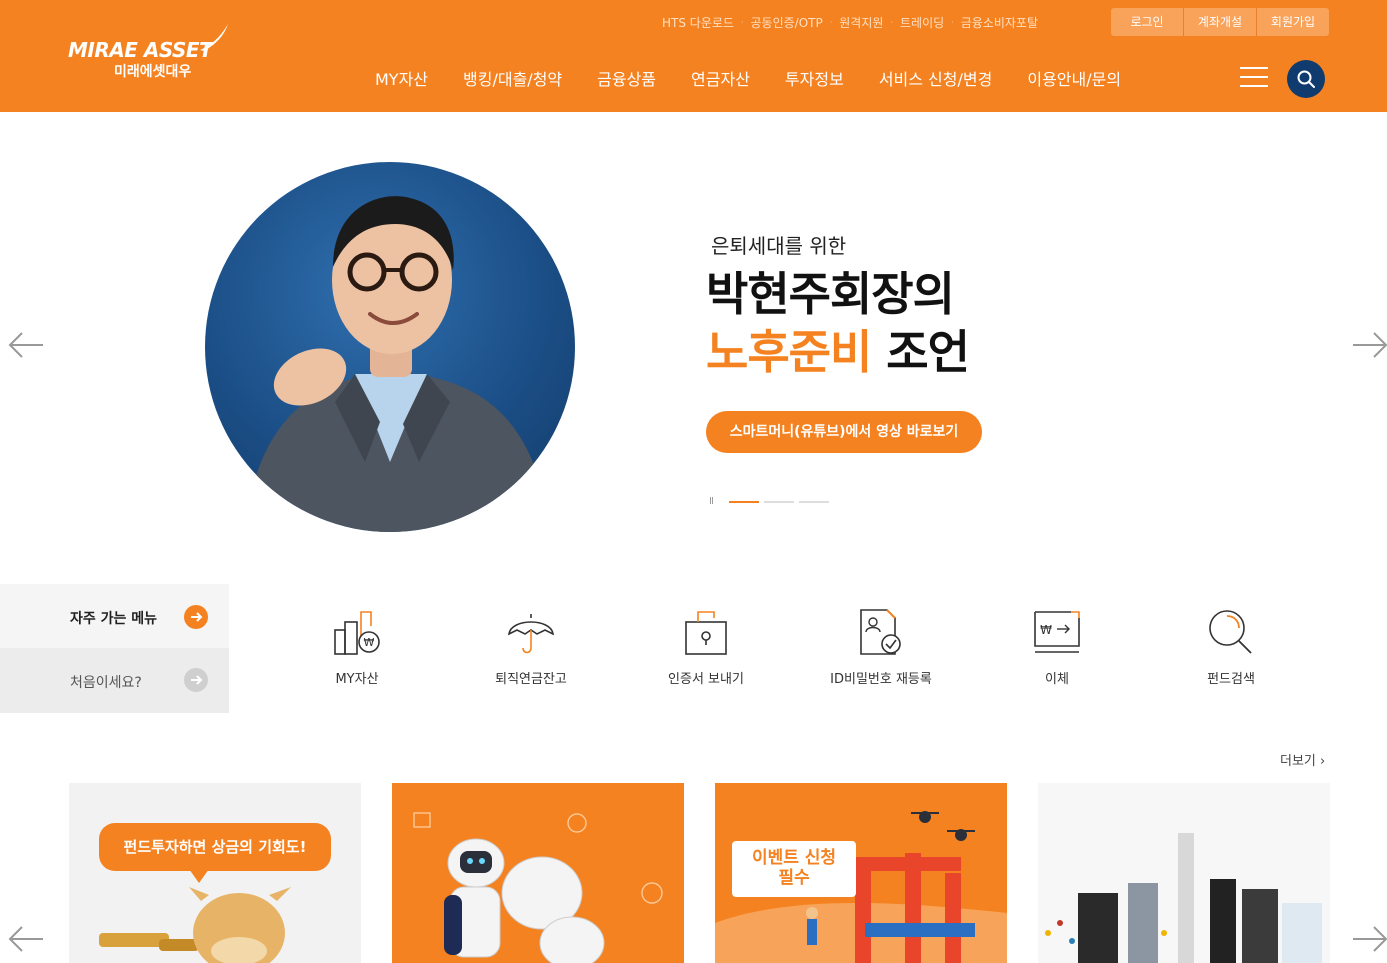 The image size is (1387, 963). What do you see at coordinates (794, 878) in the screenshot?
I see `card3-line2: 필수` at bounding box center [794, 878].